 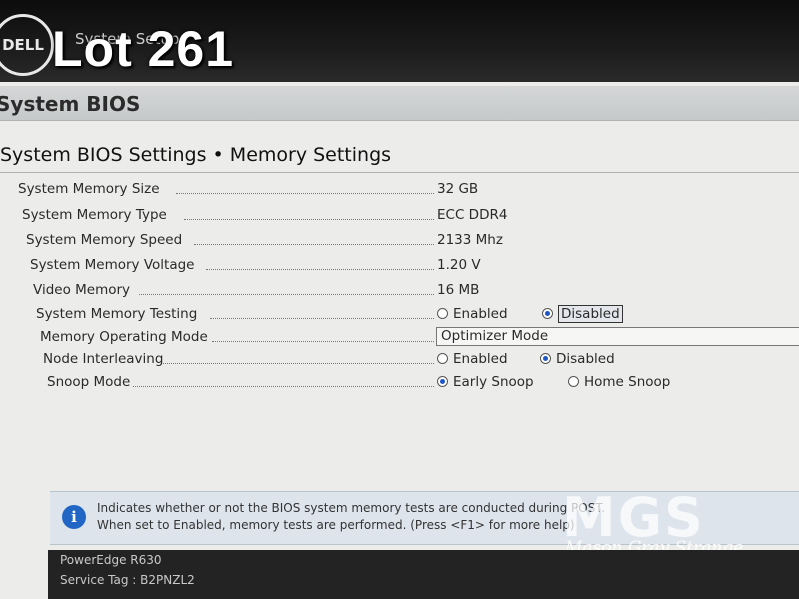 I want to click on setting-row-snoop-mode: Snoop Mode Early Snoop Home Snoop, so click(x=423, y=384).